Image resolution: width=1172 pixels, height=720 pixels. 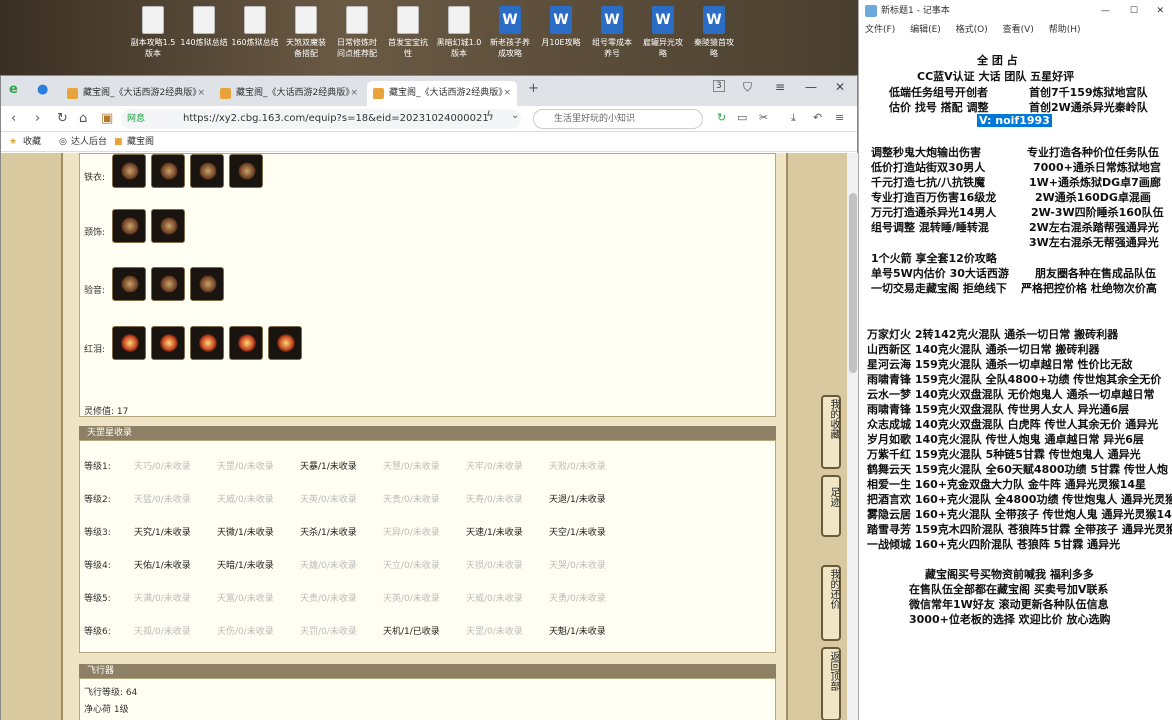 What do you see at coordinates (1095, 273) in the screenshot?
I see `notepad-line-text: 朋友圈各种在售成品队伍` at bounding box center [1095, 273].